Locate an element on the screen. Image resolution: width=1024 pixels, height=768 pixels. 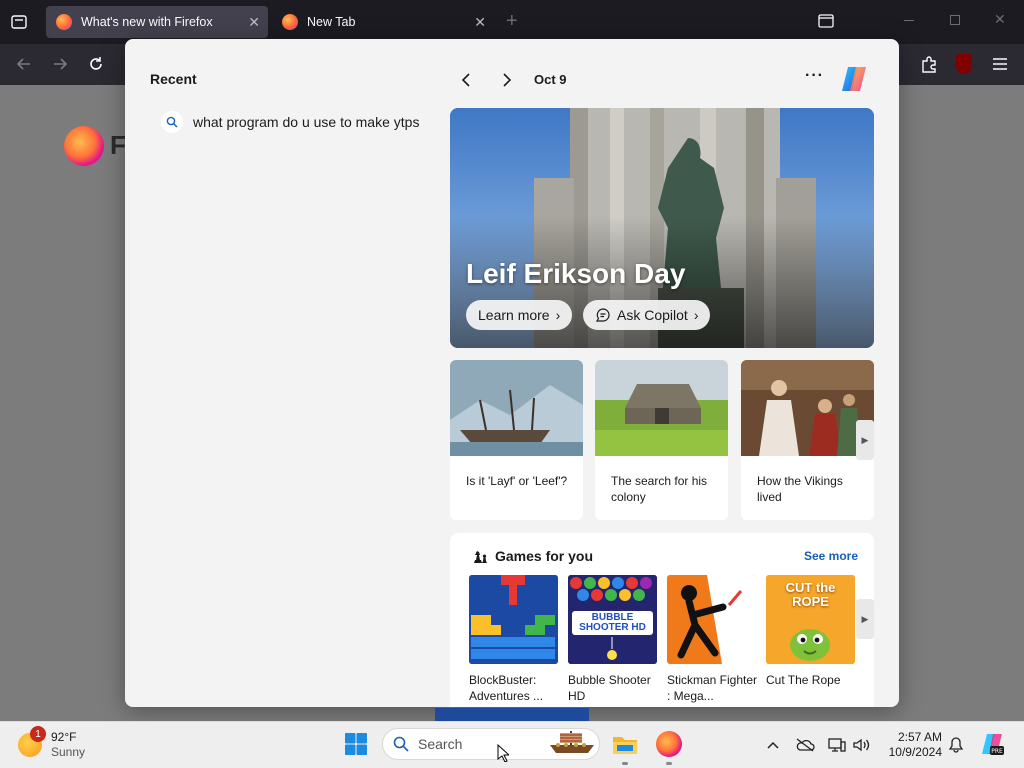
story-card-pronunciation: Is it 'Layf' or 'Leef'? is located at coordinates (516, 440).